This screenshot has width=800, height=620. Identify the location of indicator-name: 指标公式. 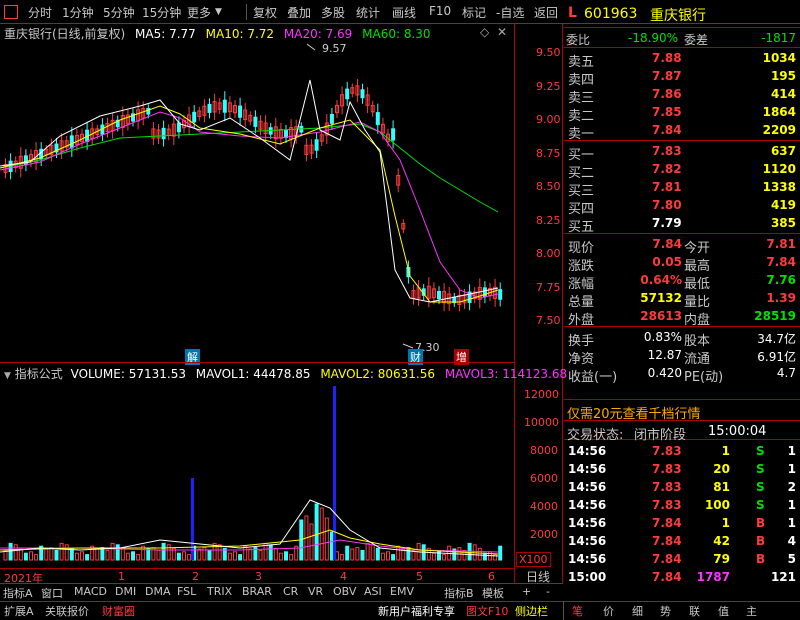
(39, 374).